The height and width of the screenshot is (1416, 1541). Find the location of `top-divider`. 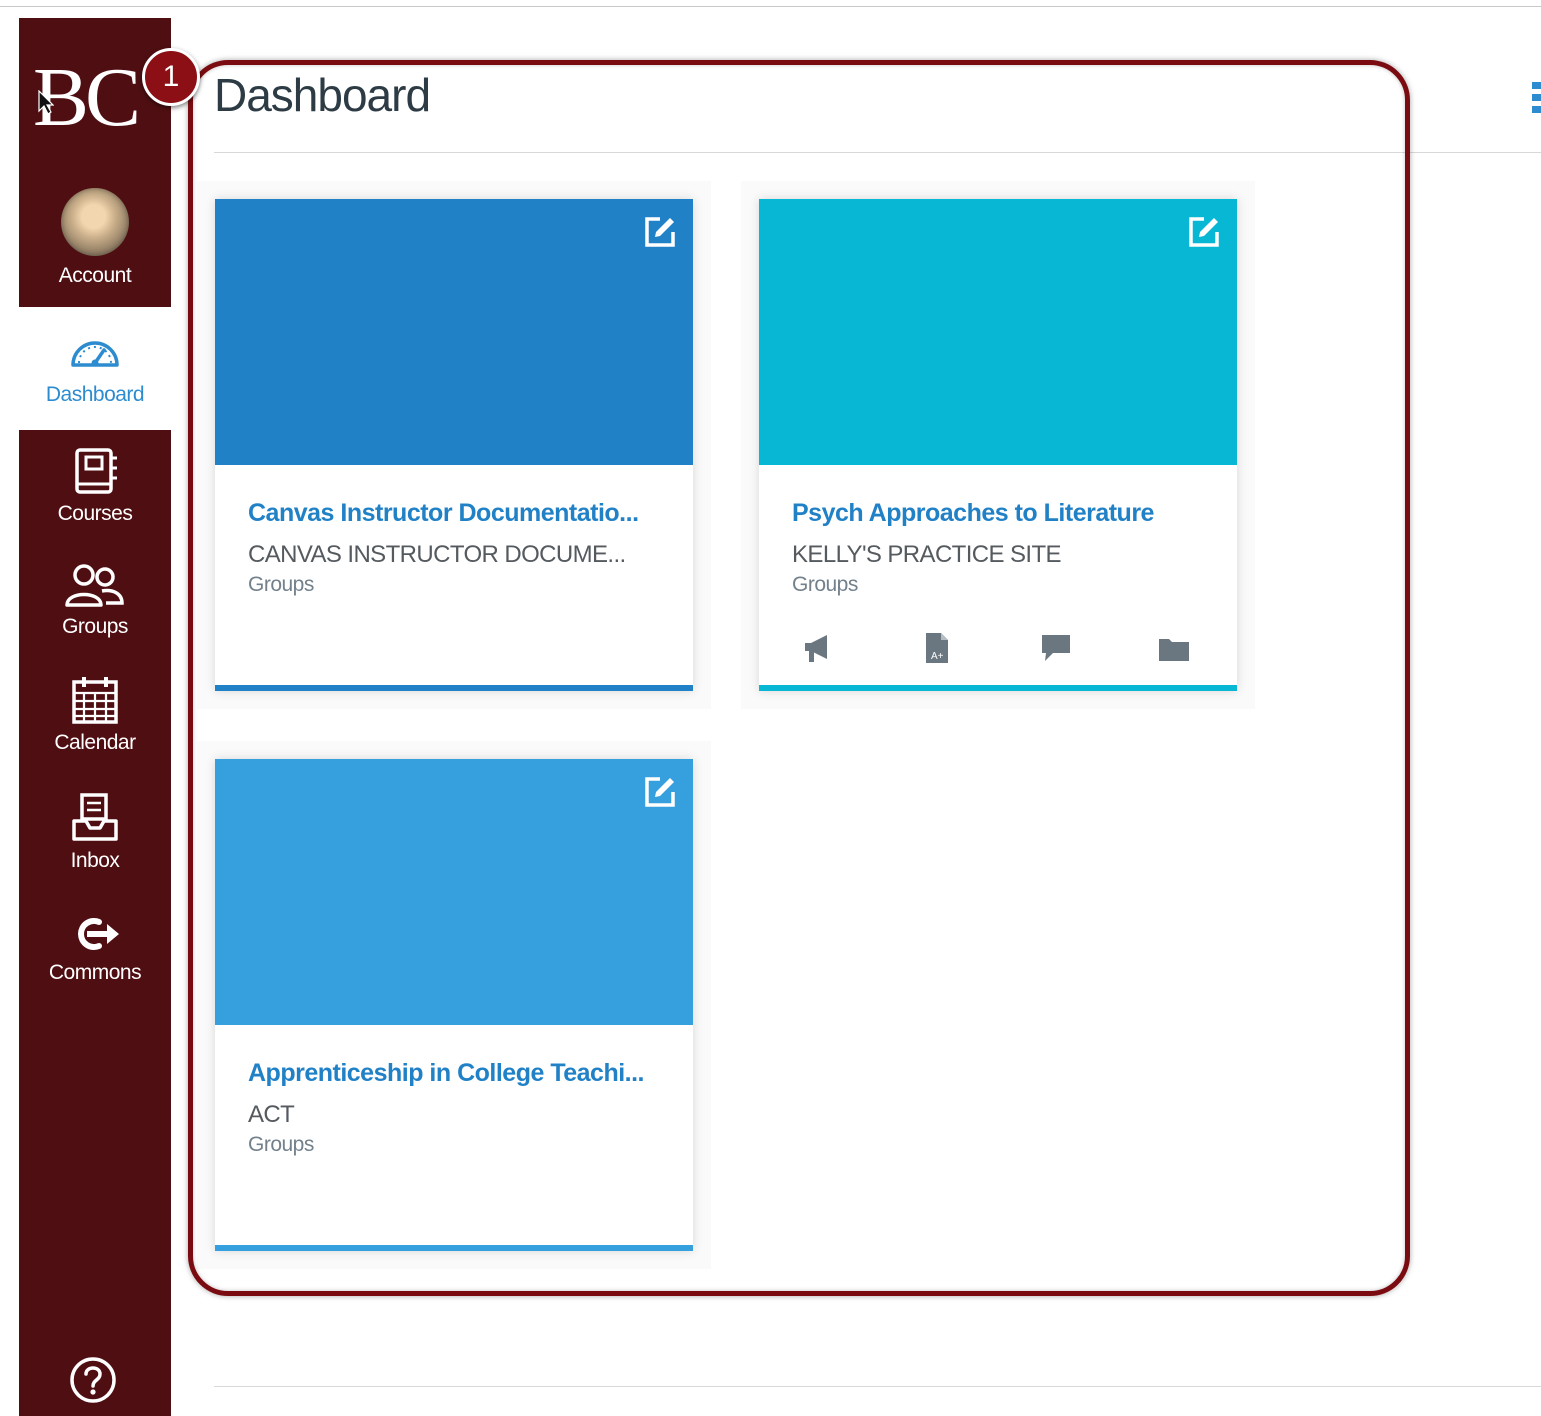

top-divider is located at coordinates (770, 6).